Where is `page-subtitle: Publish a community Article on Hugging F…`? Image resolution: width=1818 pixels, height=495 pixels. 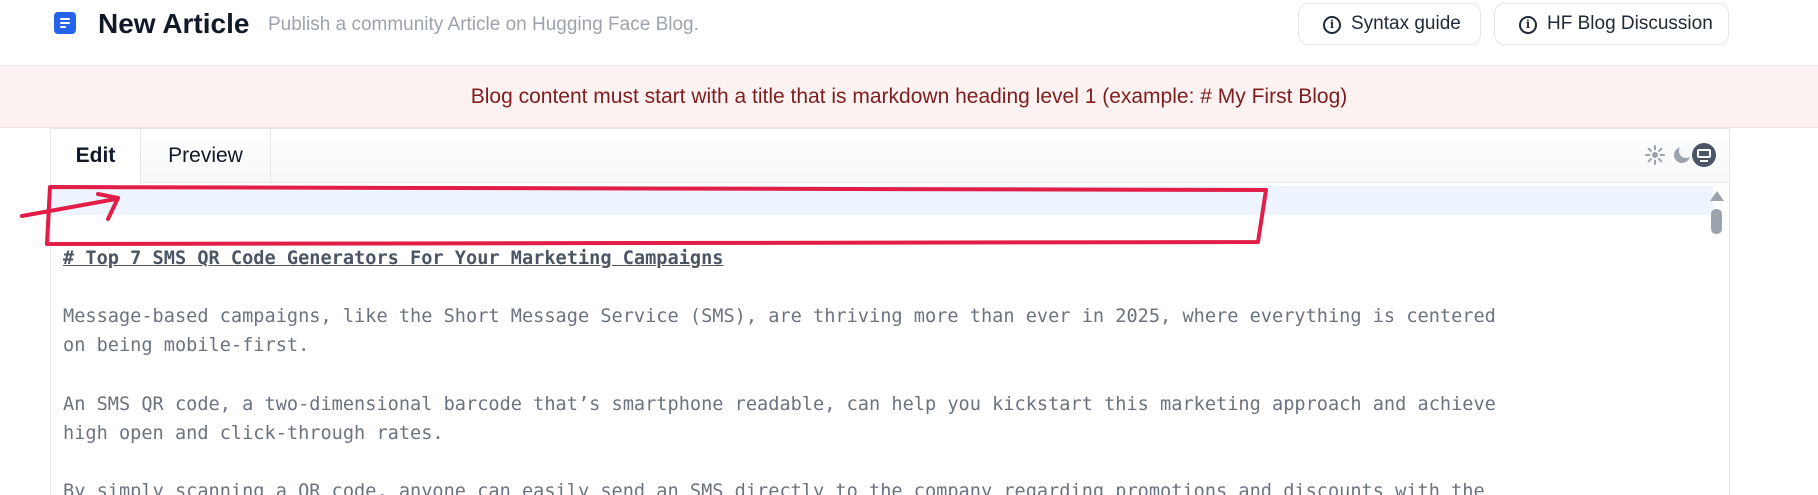 page-subtitle: Publish a community Article on Hugging F… is located at coordinates (483, 24).